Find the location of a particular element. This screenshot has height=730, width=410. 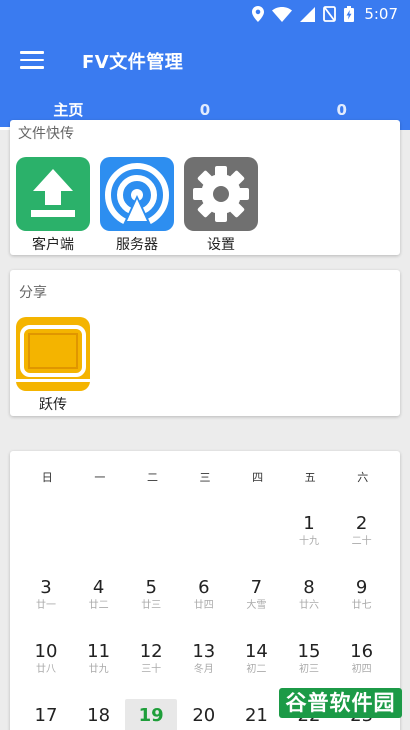

calendar-day-number: 20 is located at coordinates (204, 715).